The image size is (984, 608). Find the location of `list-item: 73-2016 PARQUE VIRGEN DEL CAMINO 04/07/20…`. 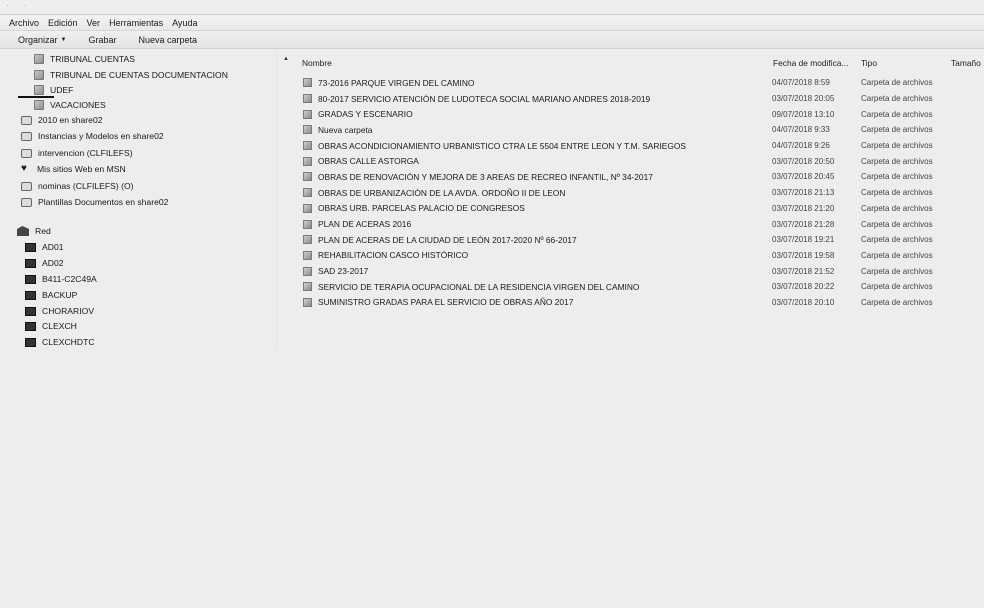

list-item: 73-2016 PARQUE VIRGEN DEL CAMINO 04/07/20… is located at coordinates (642, 83).